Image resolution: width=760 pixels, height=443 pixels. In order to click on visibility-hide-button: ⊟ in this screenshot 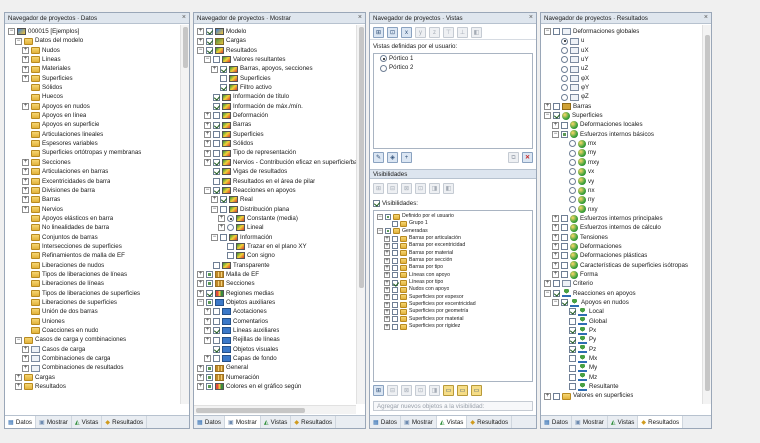, I will do `click(392, 390)`.